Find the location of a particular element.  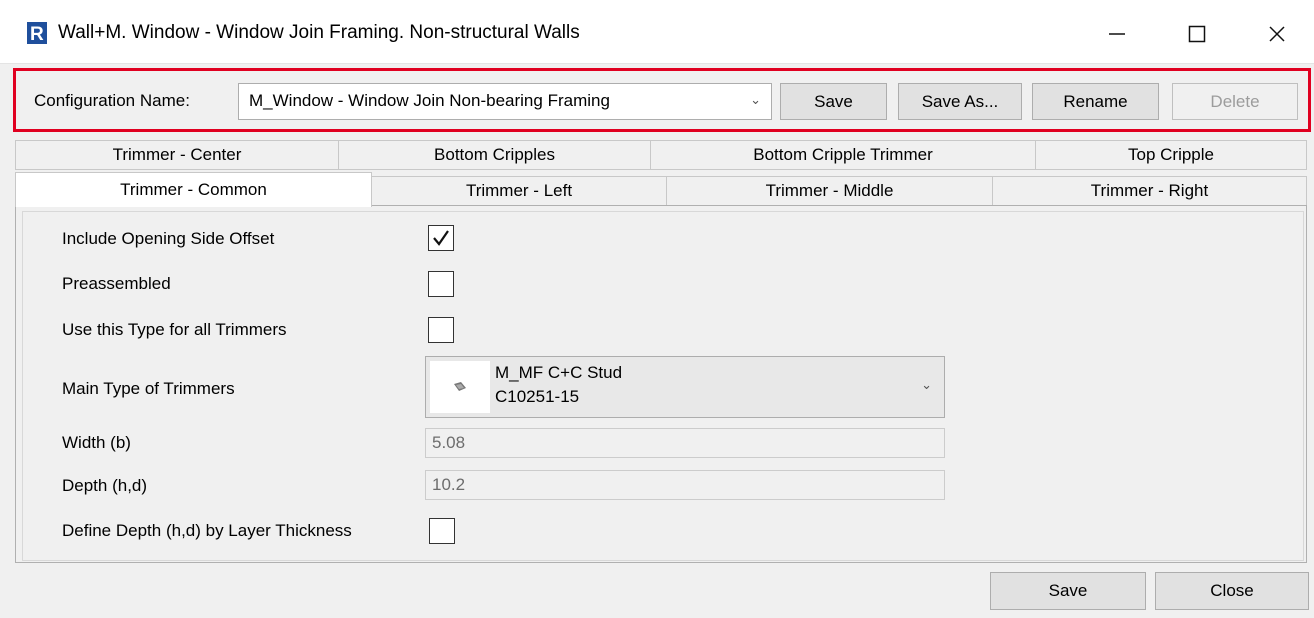

revit-r-icon: R is located at coordinates (37, 33).